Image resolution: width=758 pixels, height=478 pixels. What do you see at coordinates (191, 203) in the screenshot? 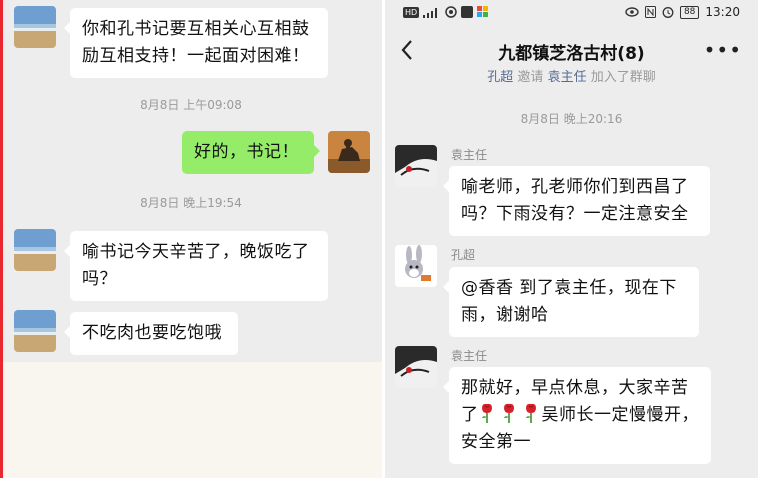
I see `timestamp: 8月8日 晚上19:54` at bounding box center [191, 203].